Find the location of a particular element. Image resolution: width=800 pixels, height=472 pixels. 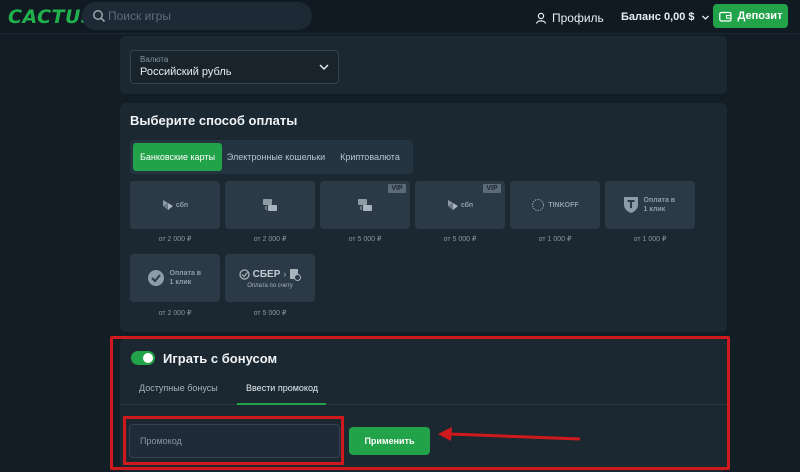

profile-label: Профиль is located at coordinates (578, 18).